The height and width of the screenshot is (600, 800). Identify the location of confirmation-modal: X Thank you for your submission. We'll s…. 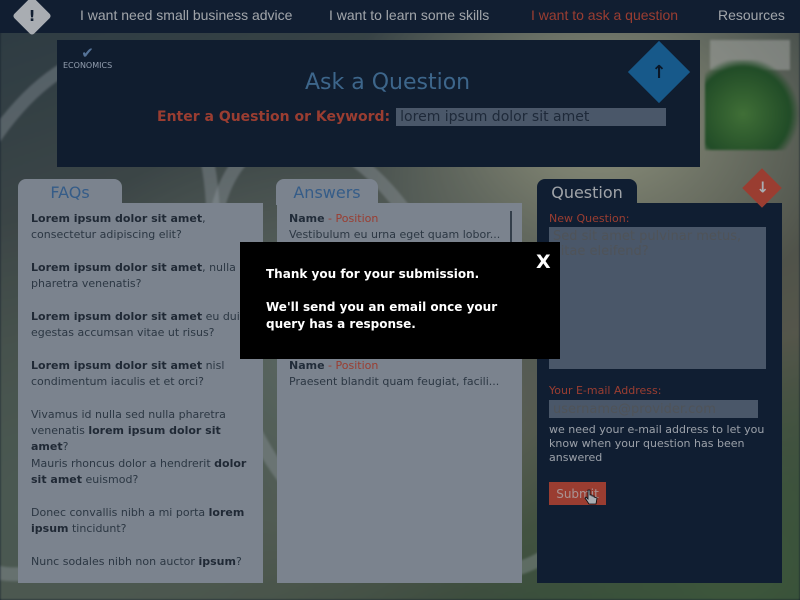
(400, 300).